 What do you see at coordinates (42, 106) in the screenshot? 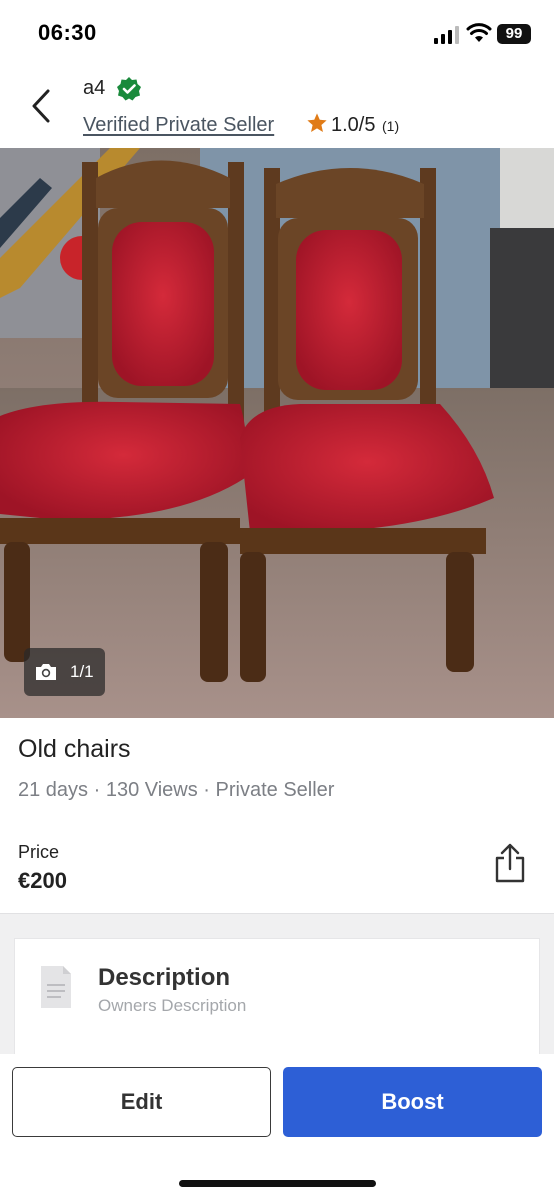
I see `back-icon` at bounding box center [42, 106].